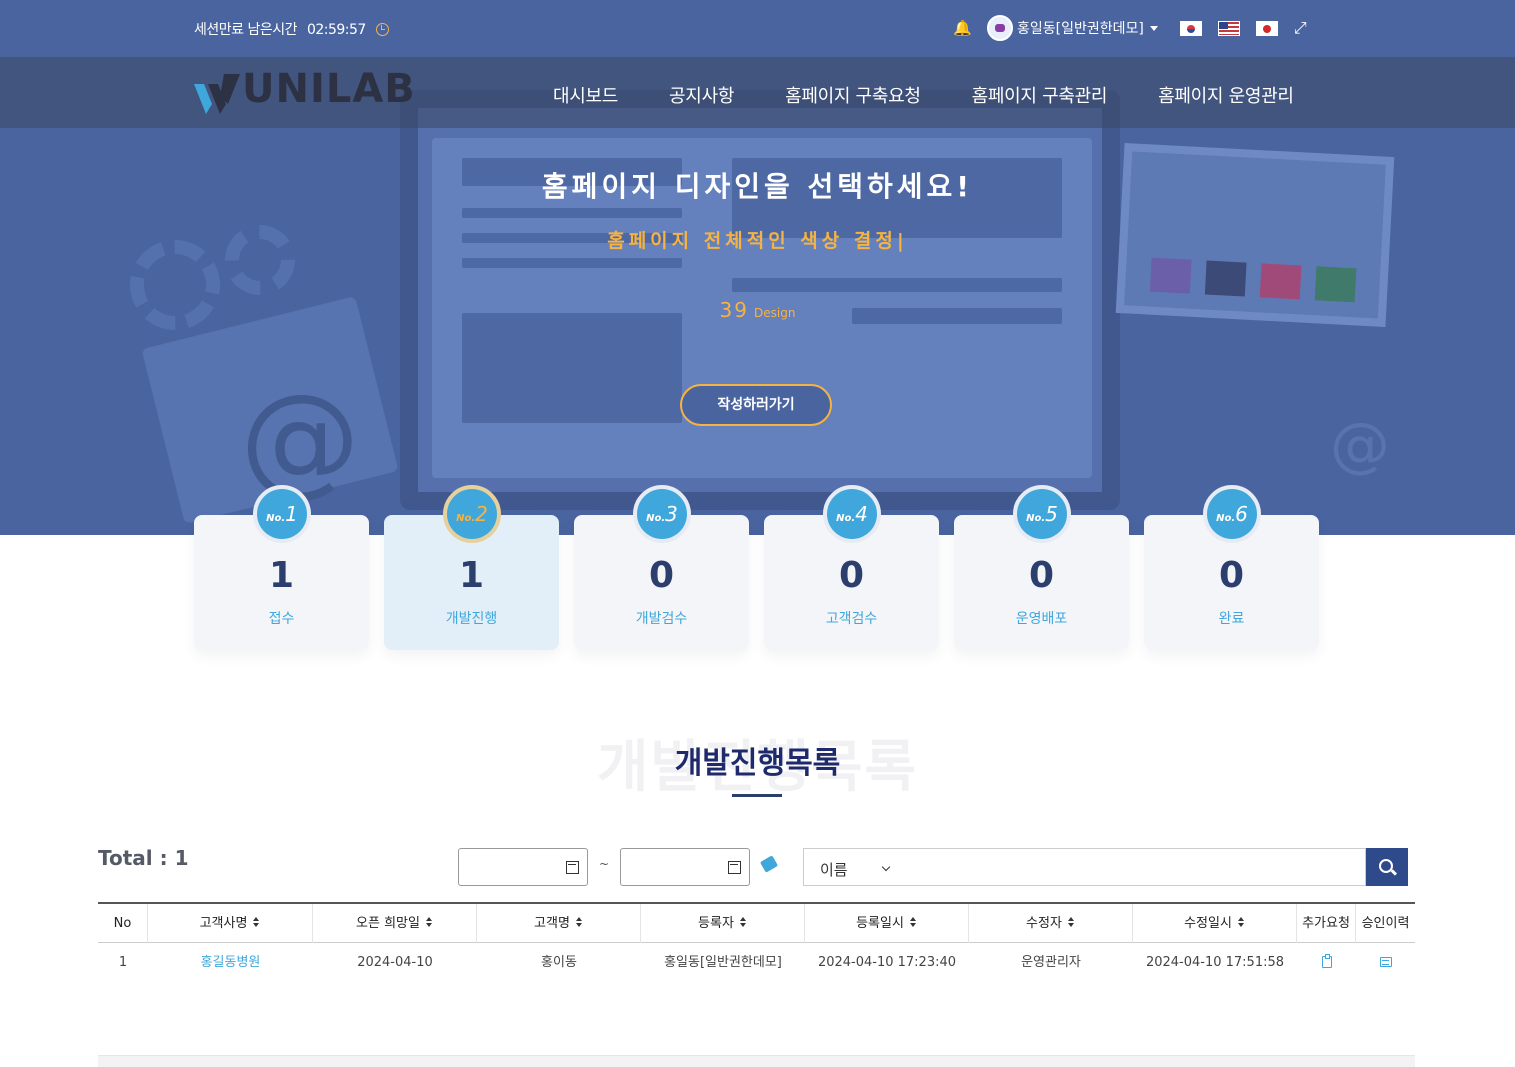  Describe the element at coordinates (471, 619) in the screenshot. I see `status-label: 개발진행` at that location.